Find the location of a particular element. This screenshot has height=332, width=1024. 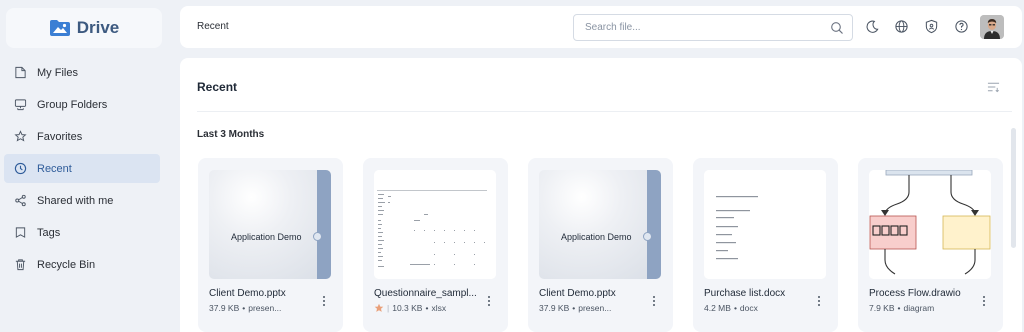

spreadsheet-preview-icon is located at coordinates (435, 224).